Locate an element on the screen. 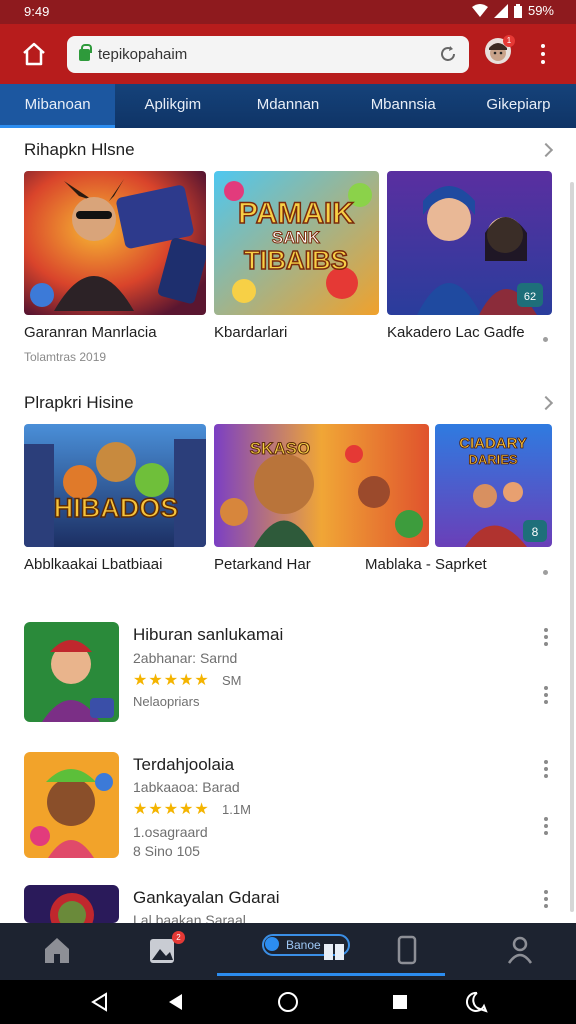 This screenshot has height=1024, width=576. overflow-menu-button is located at coordinates (543, 54).